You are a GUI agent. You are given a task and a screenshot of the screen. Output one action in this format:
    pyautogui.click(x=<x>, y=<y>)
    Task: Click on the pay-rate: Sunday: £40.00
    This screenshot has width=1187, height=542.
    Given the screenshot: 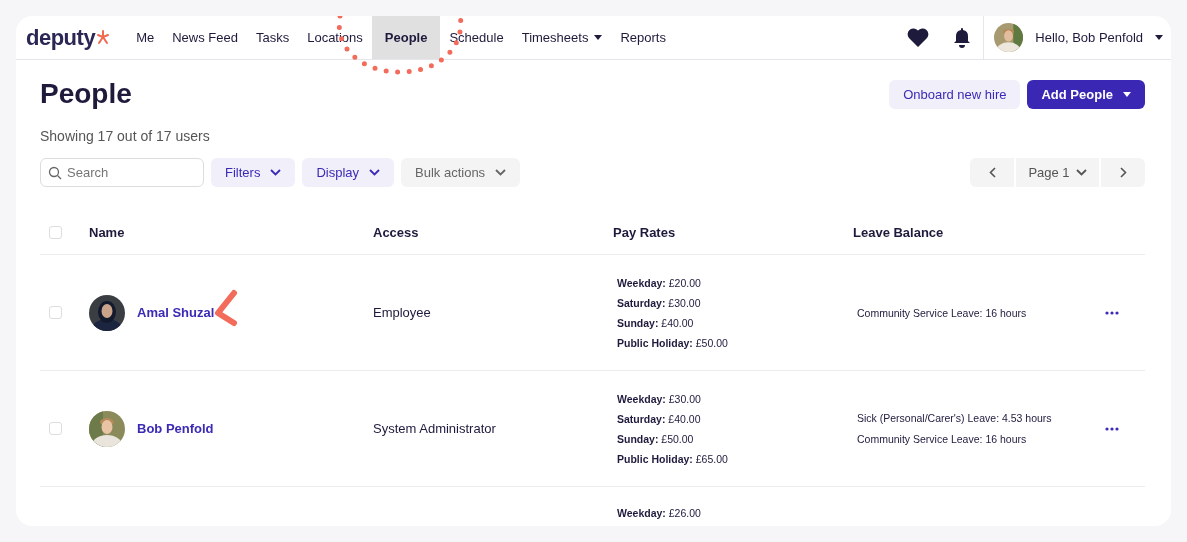 What is the action you would take?
    pyautogui.click(x=655, y=322)
    